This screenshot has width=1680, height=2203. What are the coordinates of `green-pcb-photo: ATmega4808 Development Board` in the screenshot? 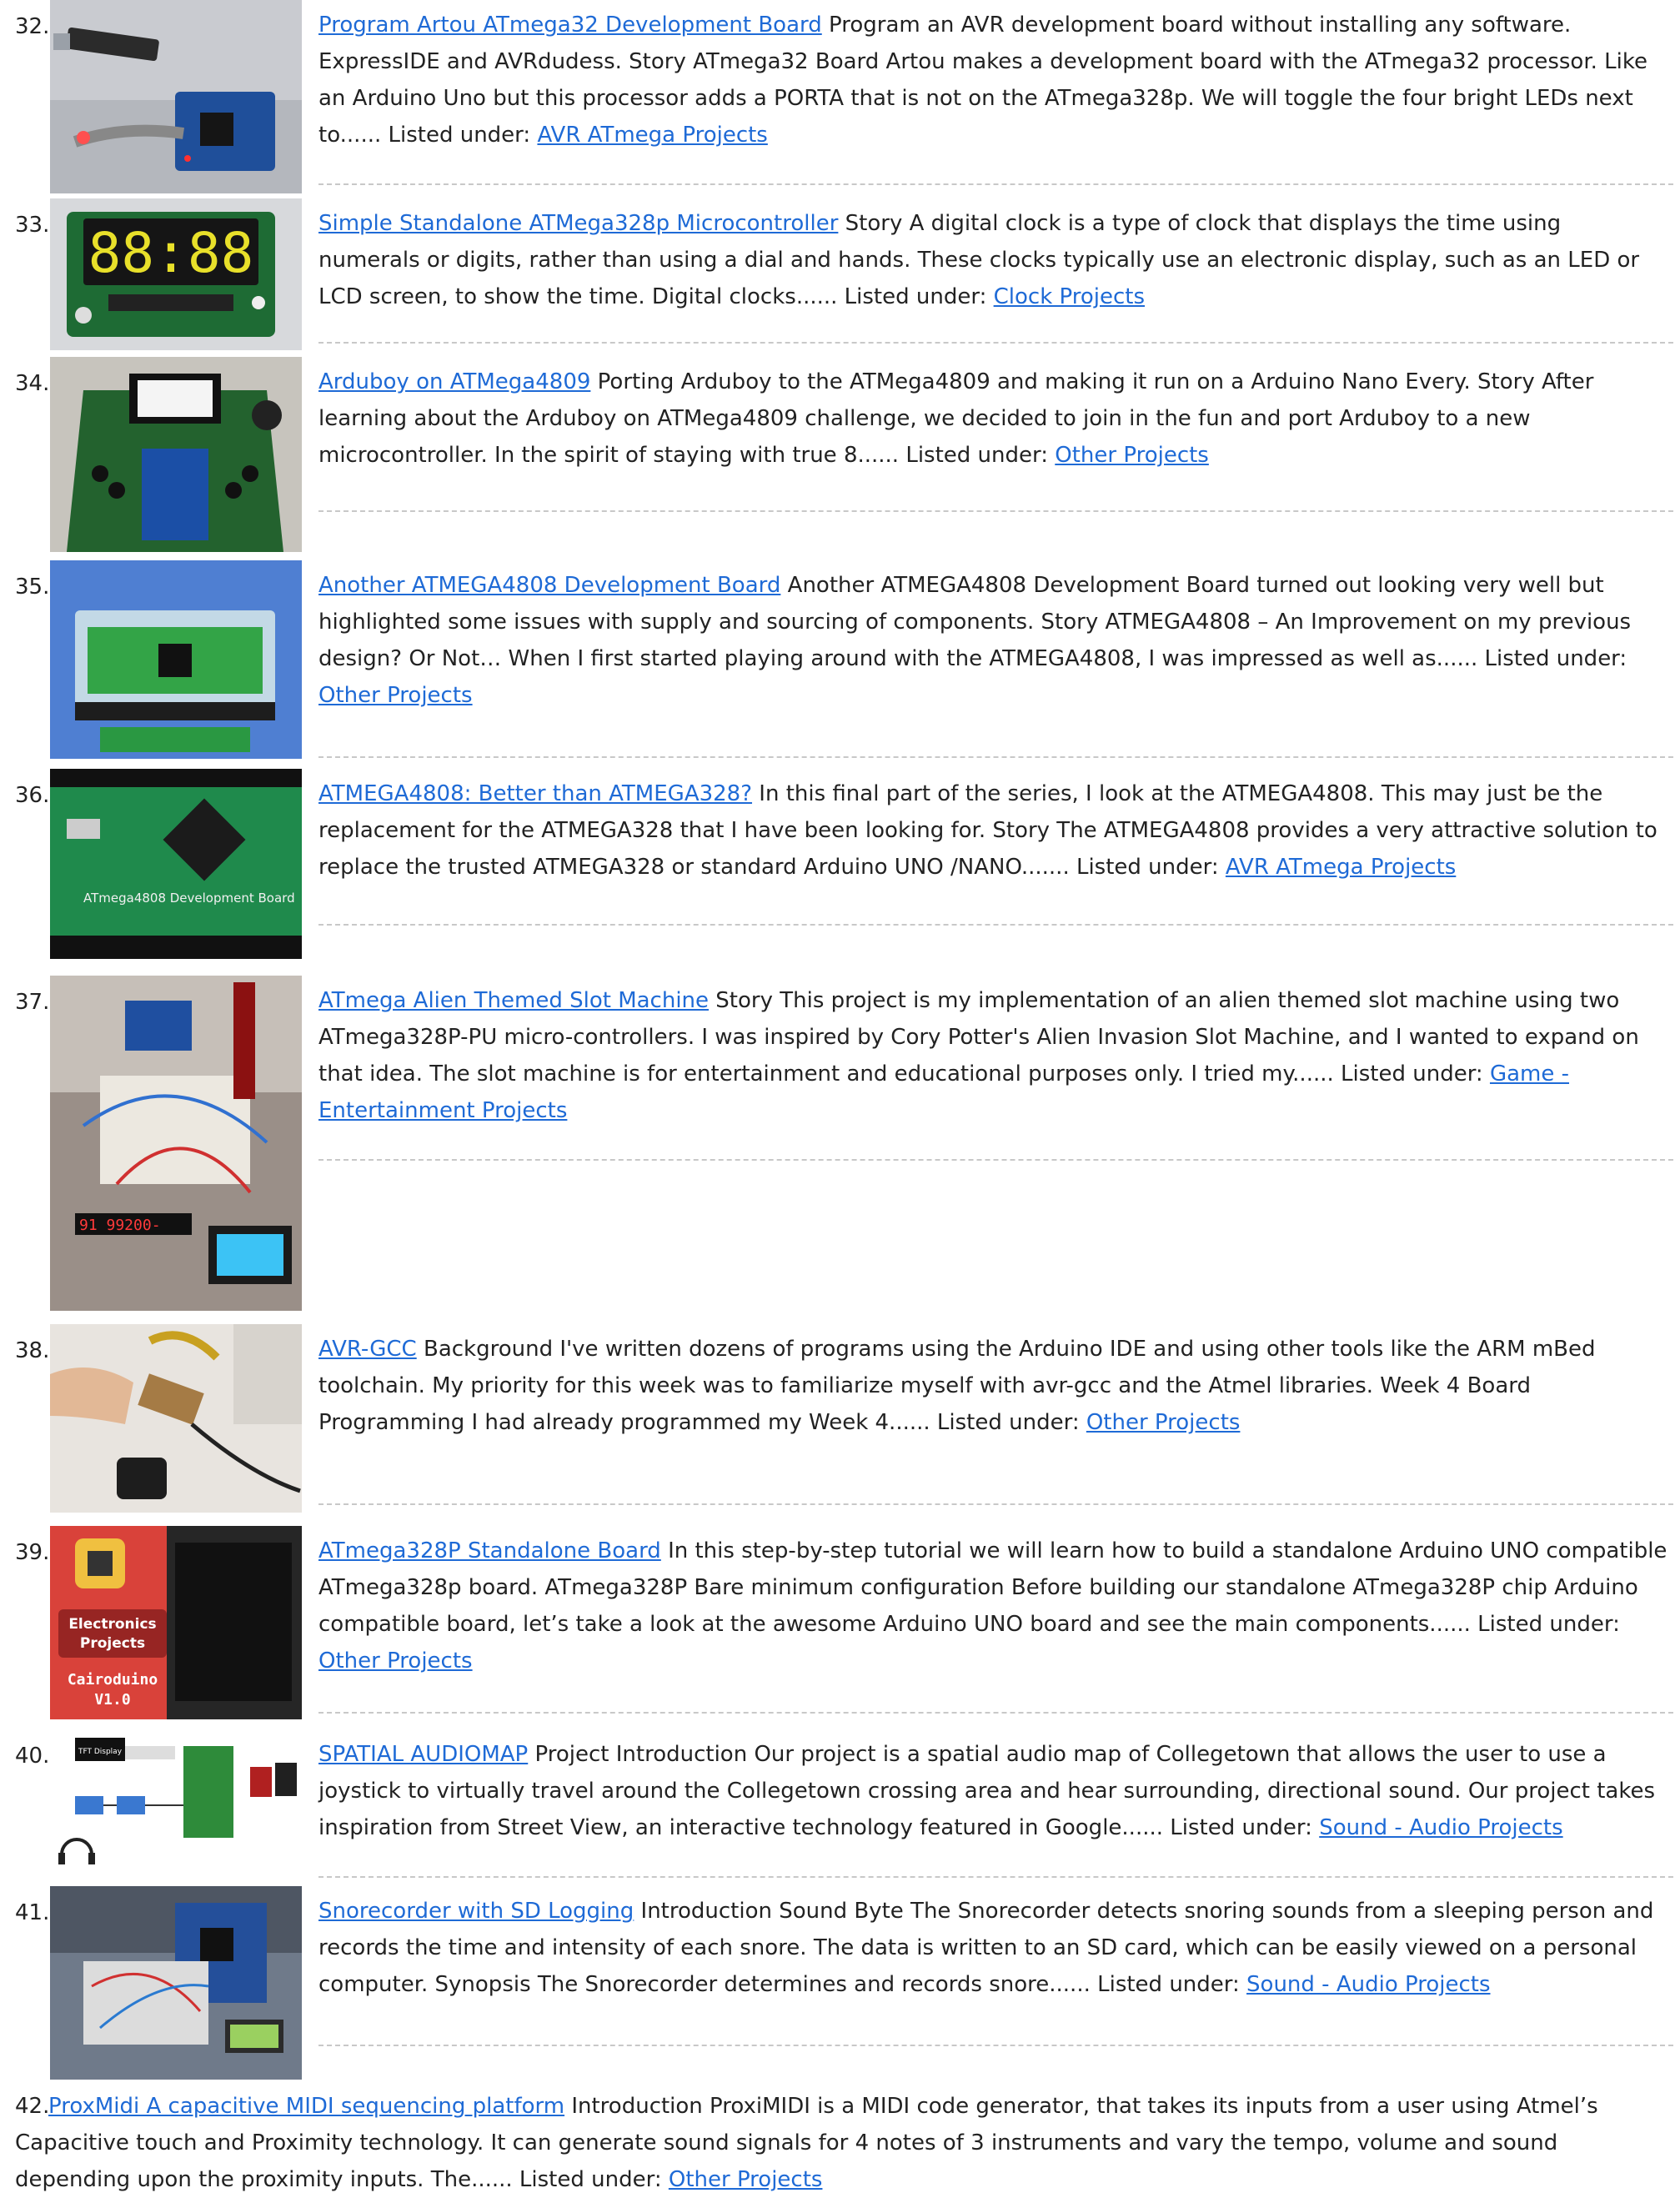 It's located at (176, 864).